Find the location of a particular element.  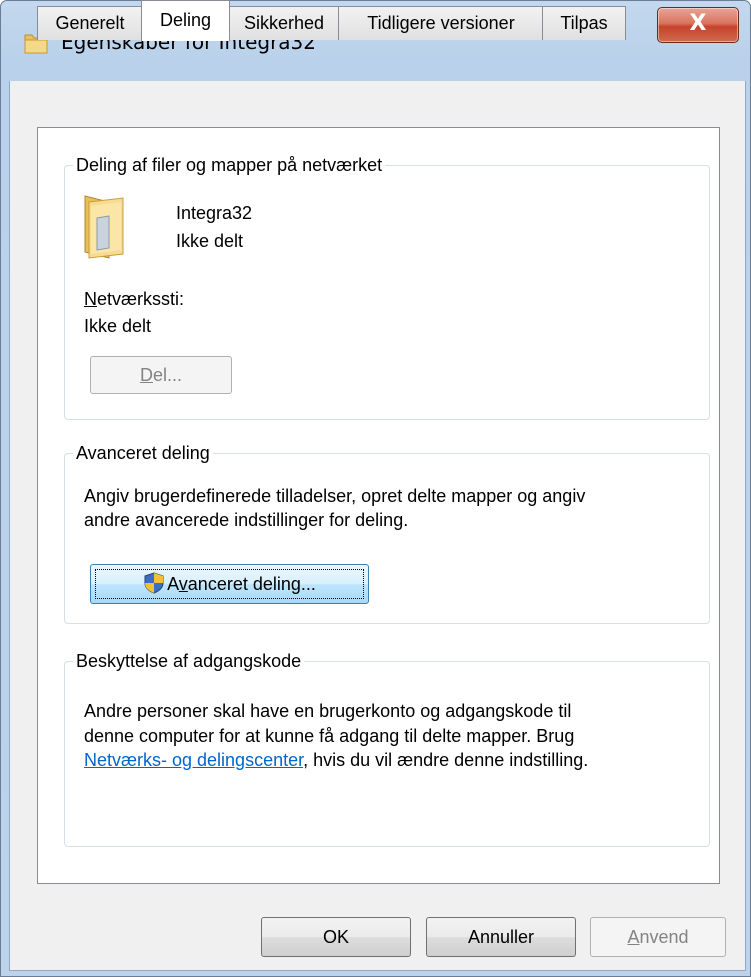

tab-tidligere-versioner: Tidligere versioner is located at coordinates (441, 23).